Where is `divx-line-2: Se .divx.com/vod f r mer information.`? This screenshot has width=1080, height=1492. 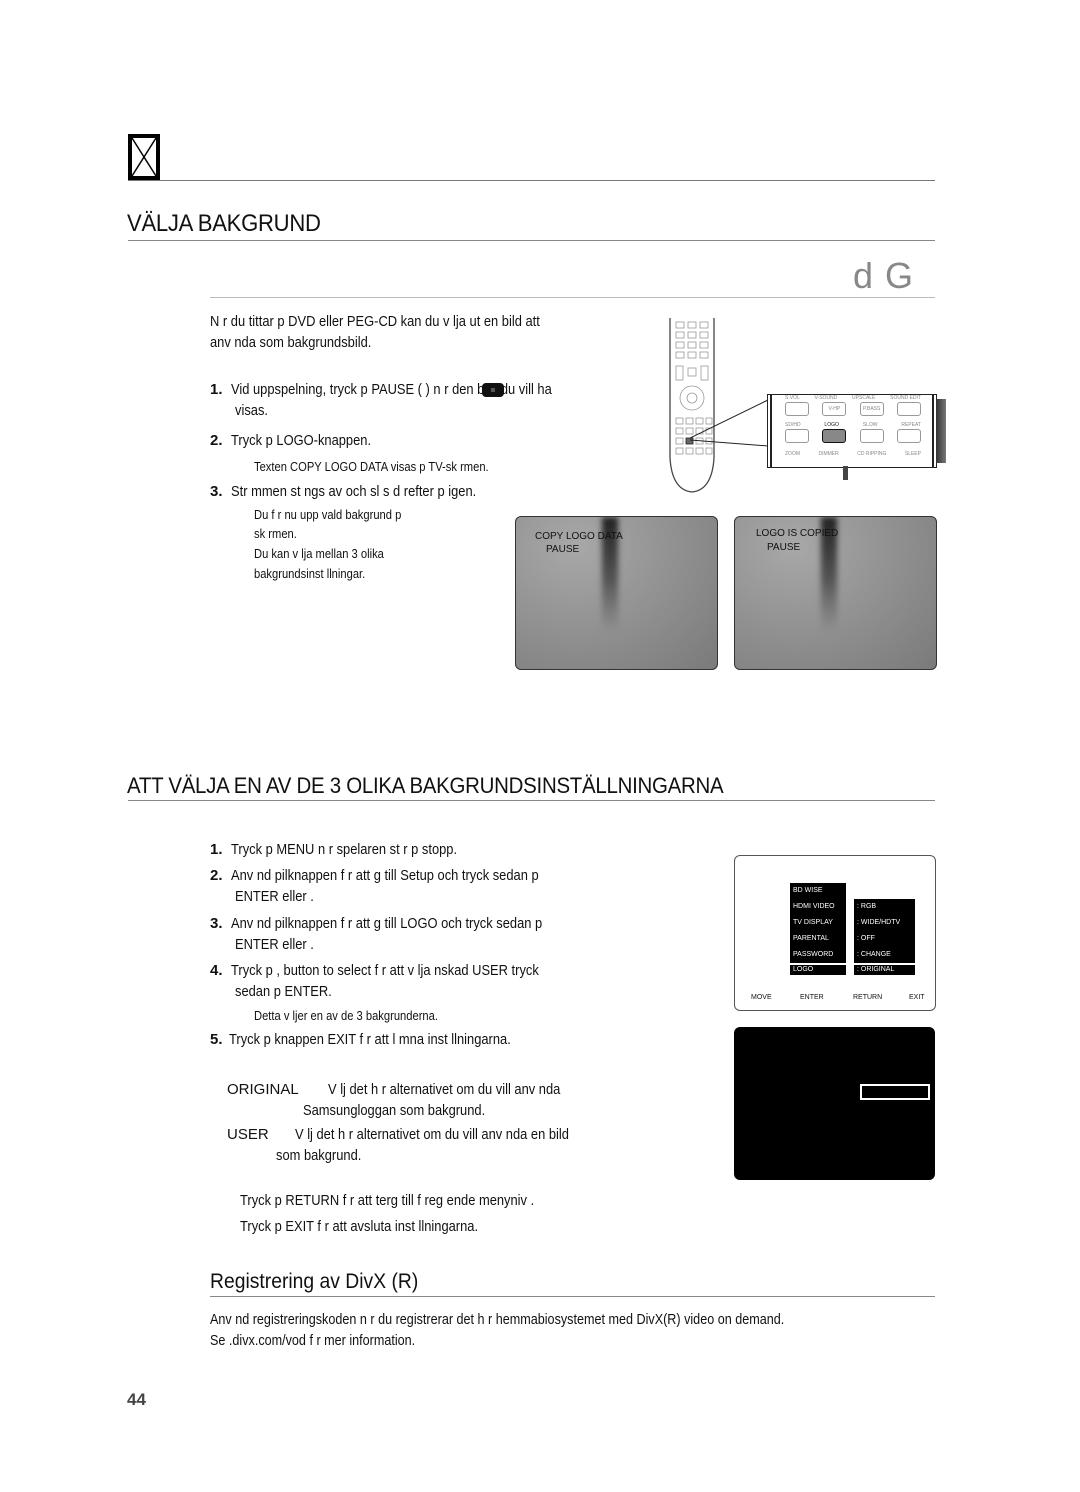
divx-line-2: Se .divx.com/vod f r mer information. is located at coordinates (313, 1340).